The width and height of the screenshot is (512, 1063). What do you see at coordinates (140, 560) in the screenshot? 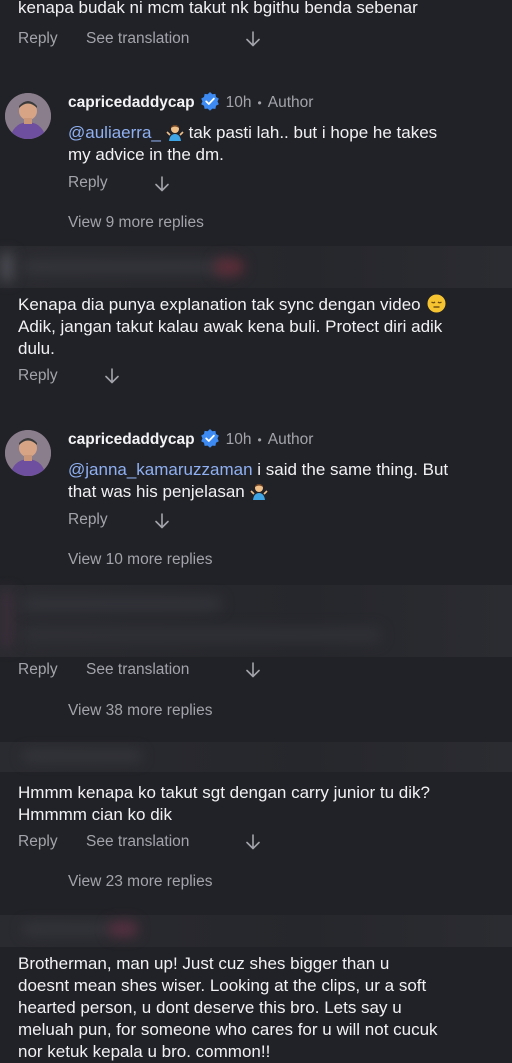
I see `view-more-replies: View 10 more replies` at bounding box center [140, 560].